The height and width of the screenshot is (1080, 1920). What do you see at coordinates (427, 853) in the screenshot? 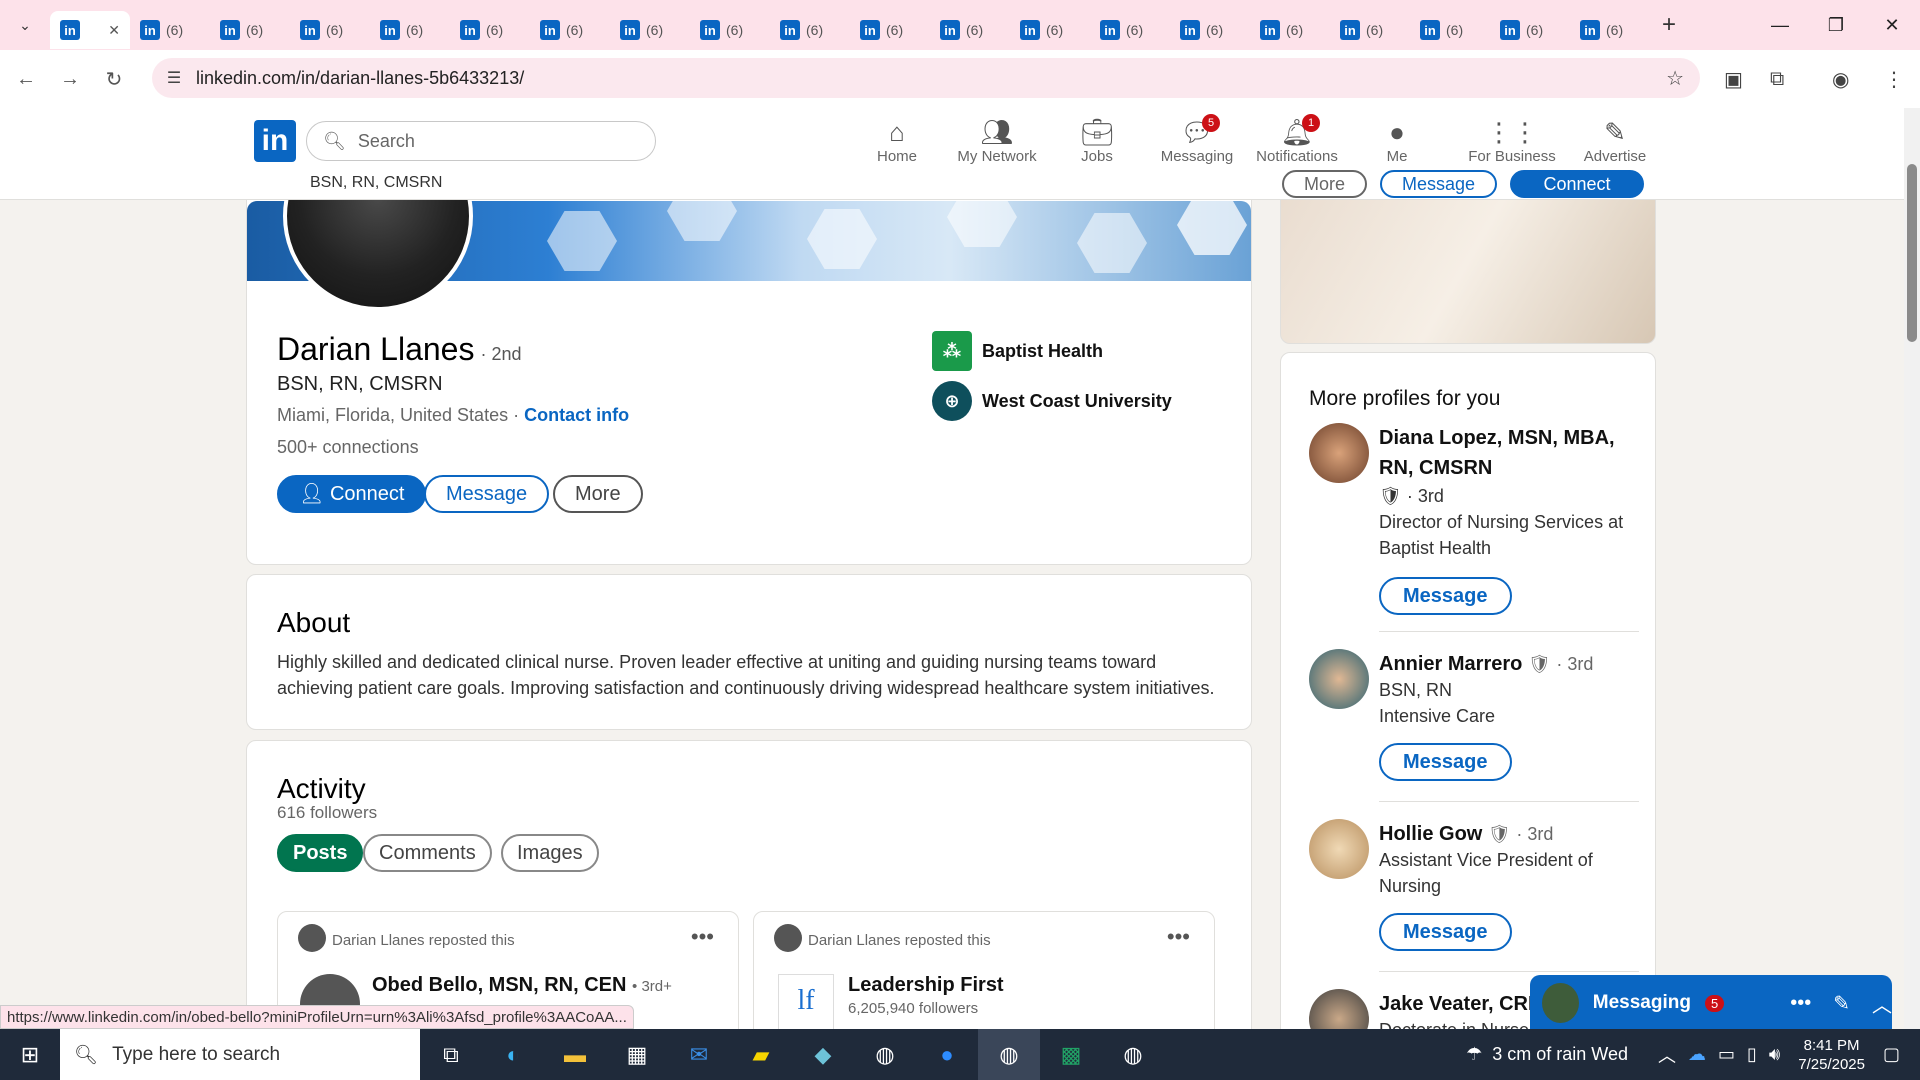
I see `tab-comments: Comments` at bounding box center [427, 853].